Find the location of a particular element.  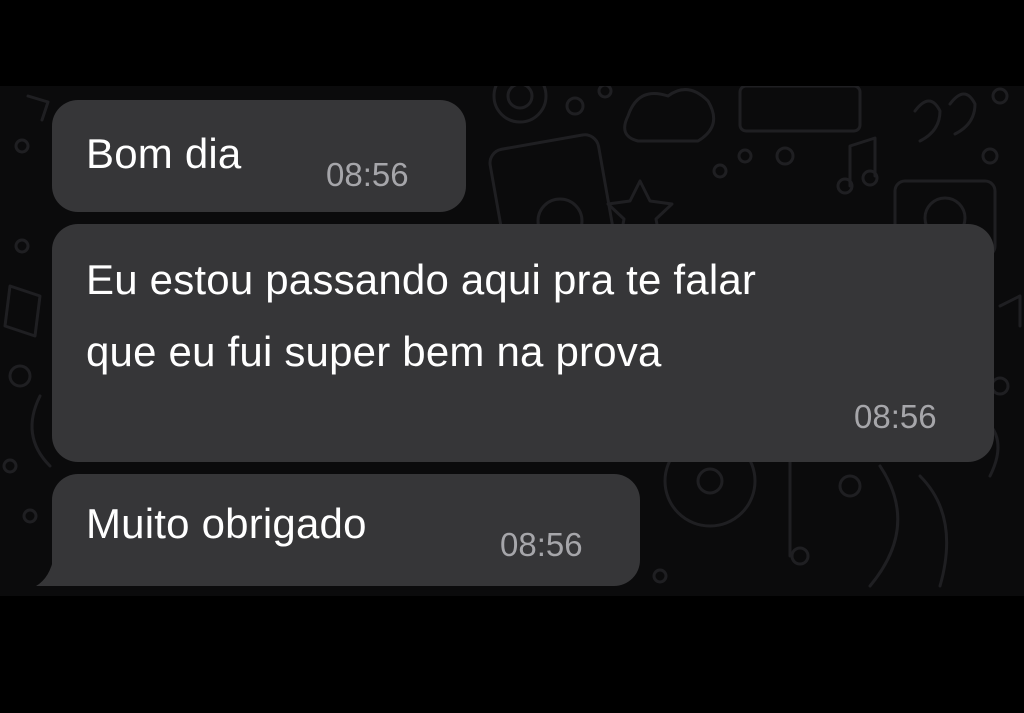

message-bubble: Muito obrigado 08:56 is located at coordinates (346, 530).